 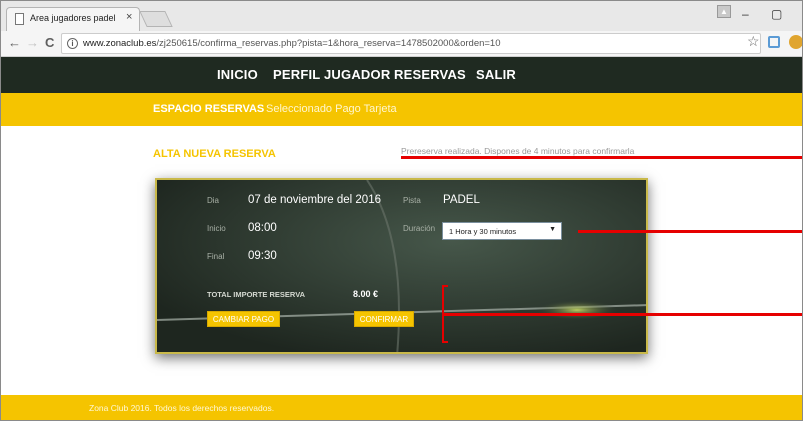 I want to click on final-label: Final, so click(x=216, y=256).